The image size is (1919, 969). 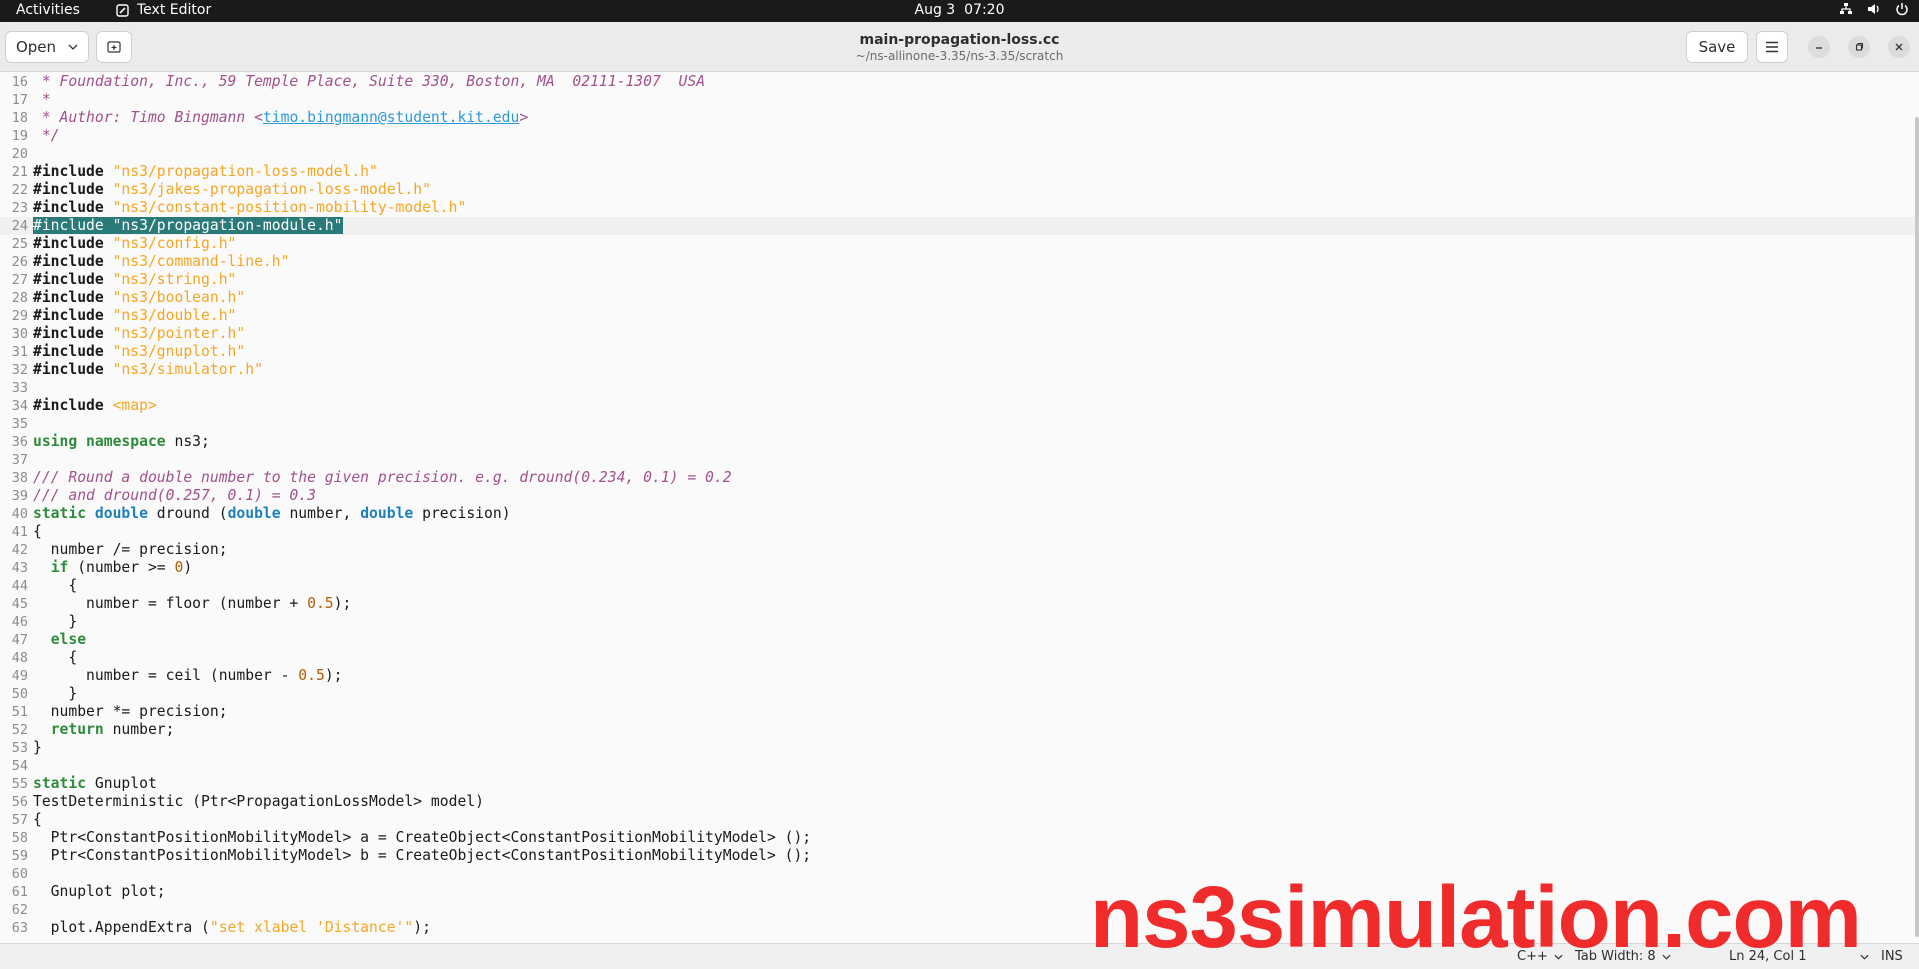 What do you see at coordinates (1892, 956) in the screenshot?
I see `insert-mode-indicator: INS` at bounding box center [1892, 956].